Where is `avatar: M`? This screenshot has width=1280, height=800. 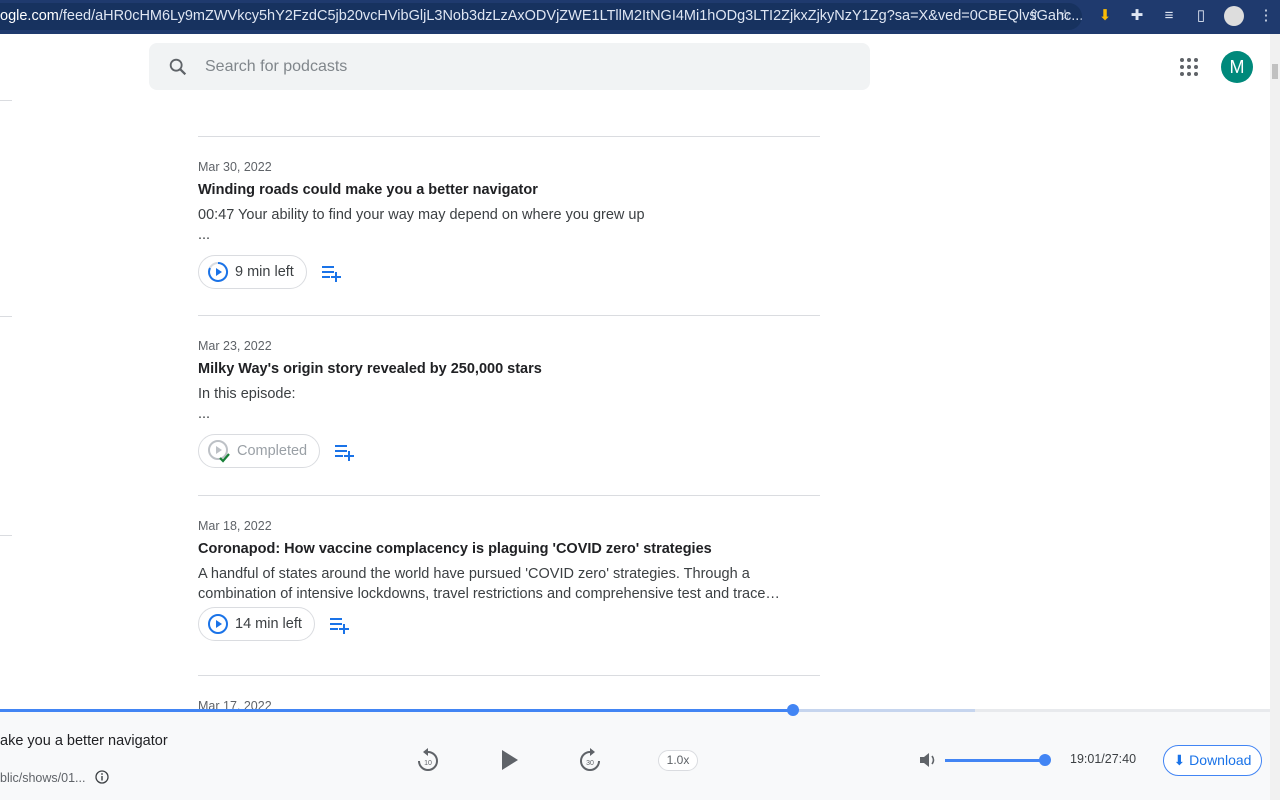 avatar: M is located at coordinates (1237, 67).